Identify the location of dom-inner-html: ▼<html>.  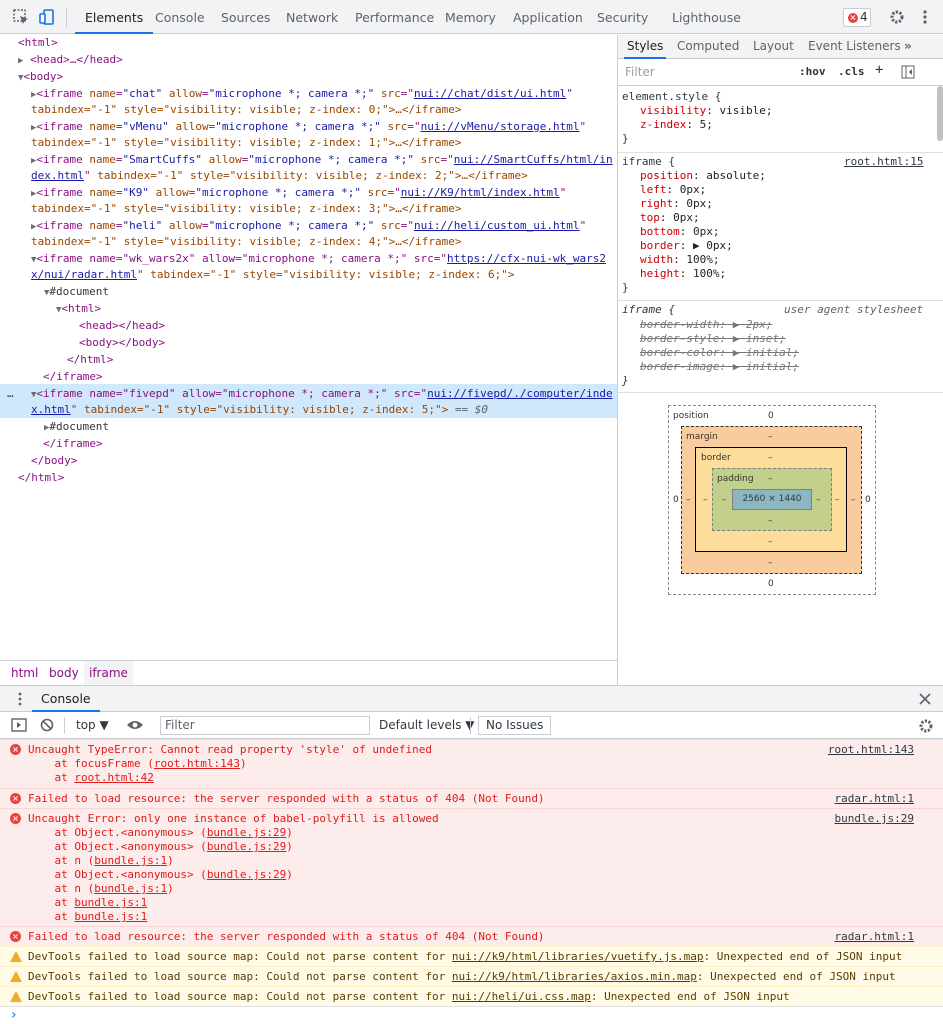
(78, 309).